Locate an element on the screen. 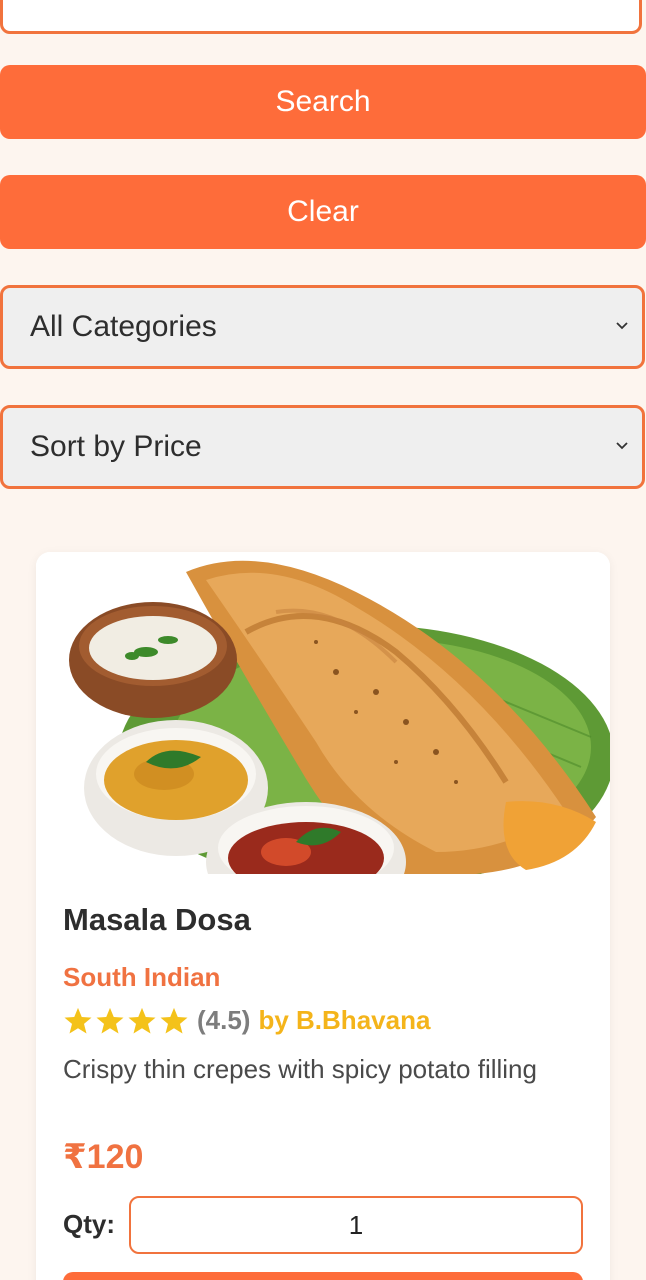 The height and width of the screenshot is (1280, 646). item-price: ₹120 is located at coordinates (103, 1157).